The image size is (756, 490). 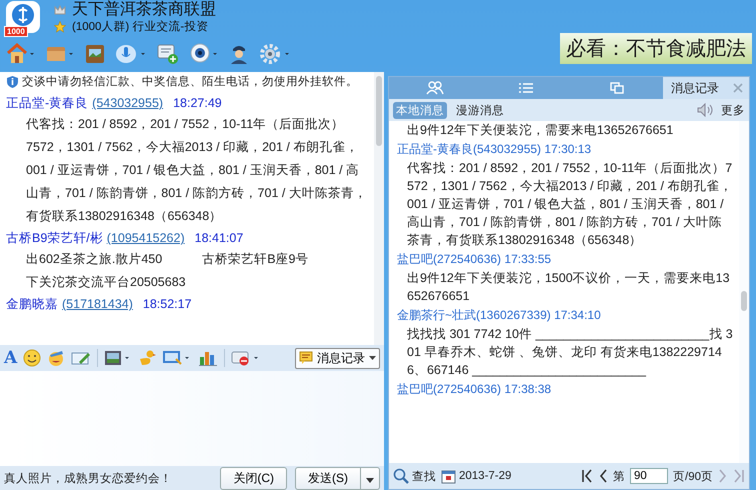 What do you see at coordinates (140, 26) in the screenshot?
I see `group-subtitle: (1000人群) 行业交流-投资` at bounding box center [140, 26].